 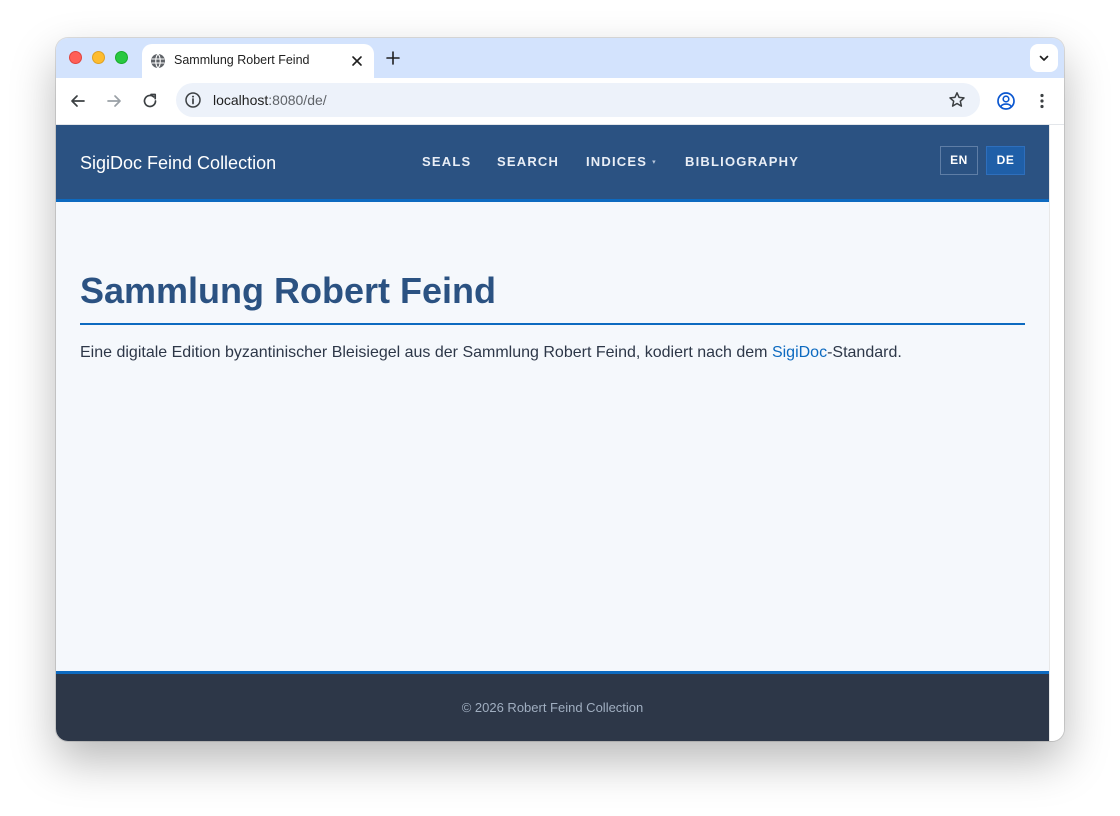 What do you see at coordinates (742, 161) in the screenshot?
I see `nav-item-bibliography: BIBLIOGRAPHY` at bounding box center [742, 161].